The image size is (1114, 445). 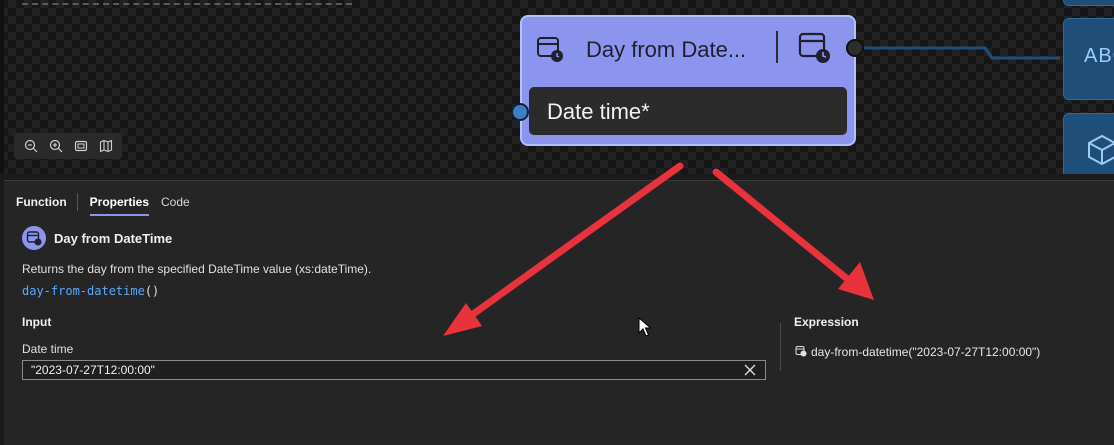 What do you see at coordinates (826, 322) in the screenshot?
I see `expression-heading: Expression` at bounding box center [826, 322].